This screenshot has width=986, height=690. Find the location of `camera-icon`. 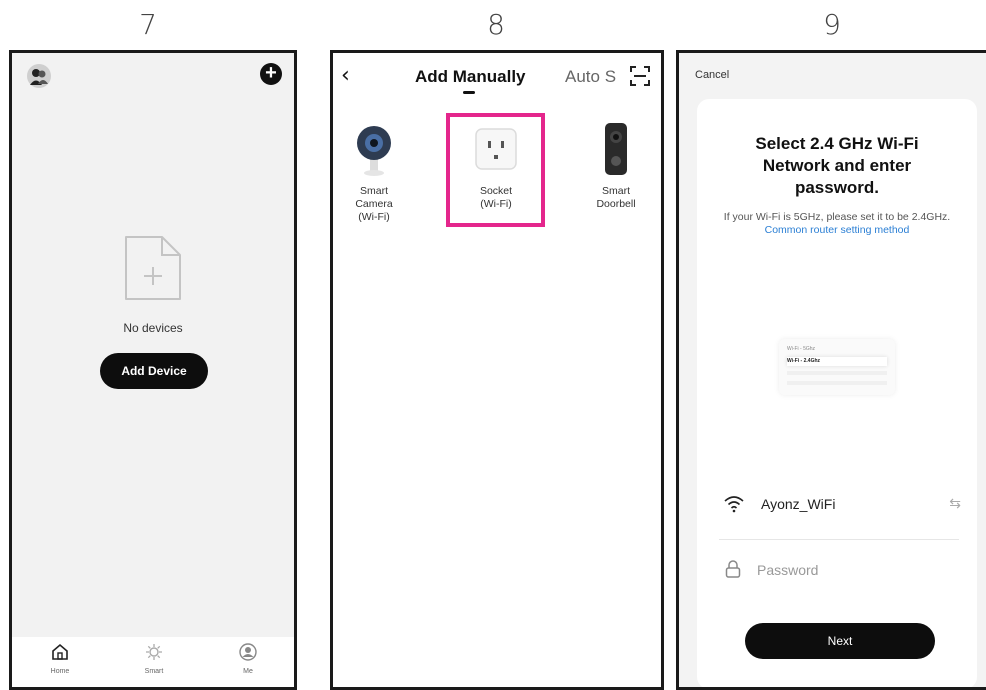

camera-icon is located at coordinates (374, 152).